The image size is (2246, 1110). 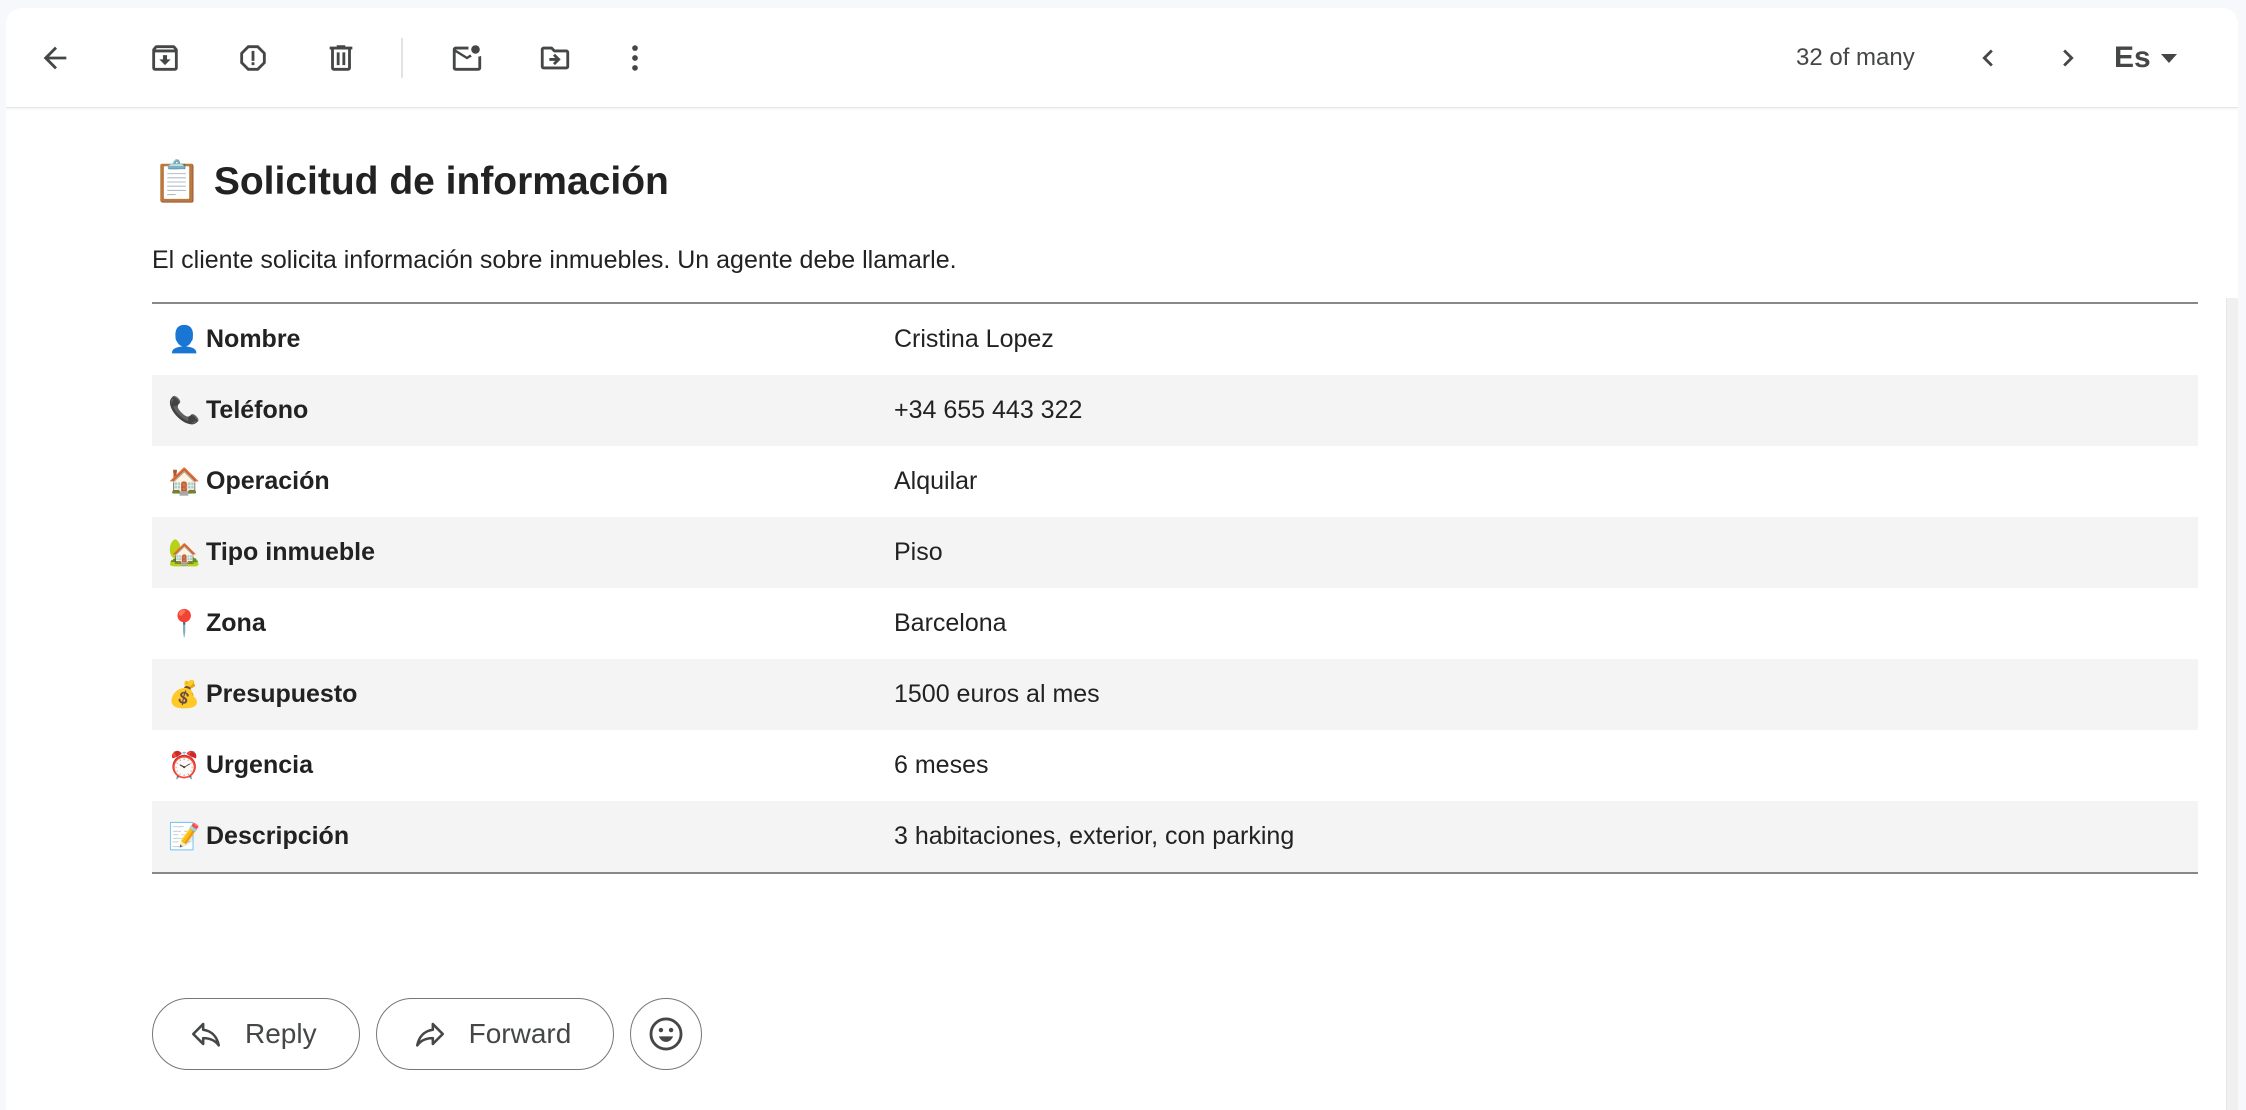 What do you see at coordinates (278, 836) in the screenshot?
I see `label-text: Descripción` at bounding box center [278, 836].